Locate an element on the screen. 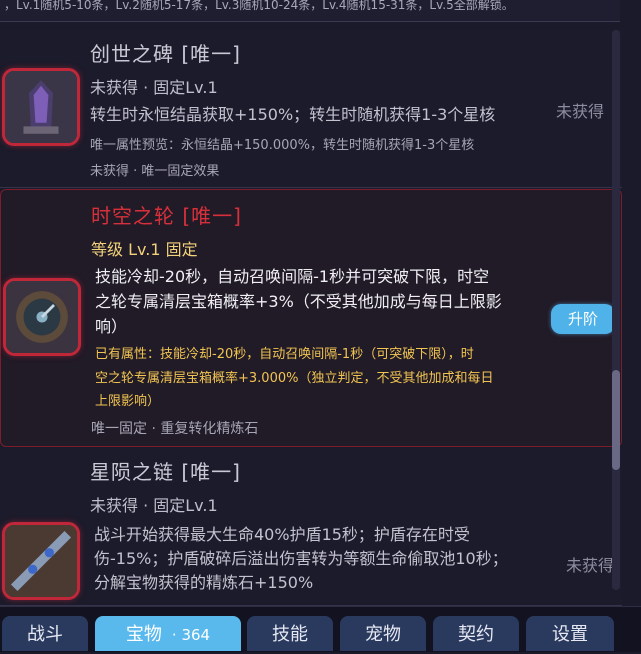 This screenshot has width=641, height=654. treasure-description-line: 技能冷却-20秒，自动召唤间隔-1秒并可突破下限，时空 is located at coordinates (292, 276).